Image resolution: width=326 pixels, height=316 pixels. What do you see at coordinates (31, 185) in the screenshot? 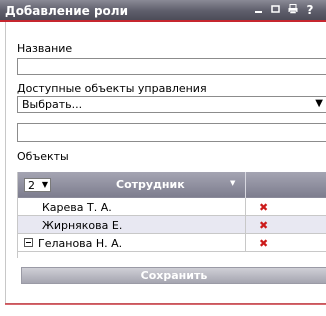
I see `page-size-value: 2` at bounding box center [31, 185].